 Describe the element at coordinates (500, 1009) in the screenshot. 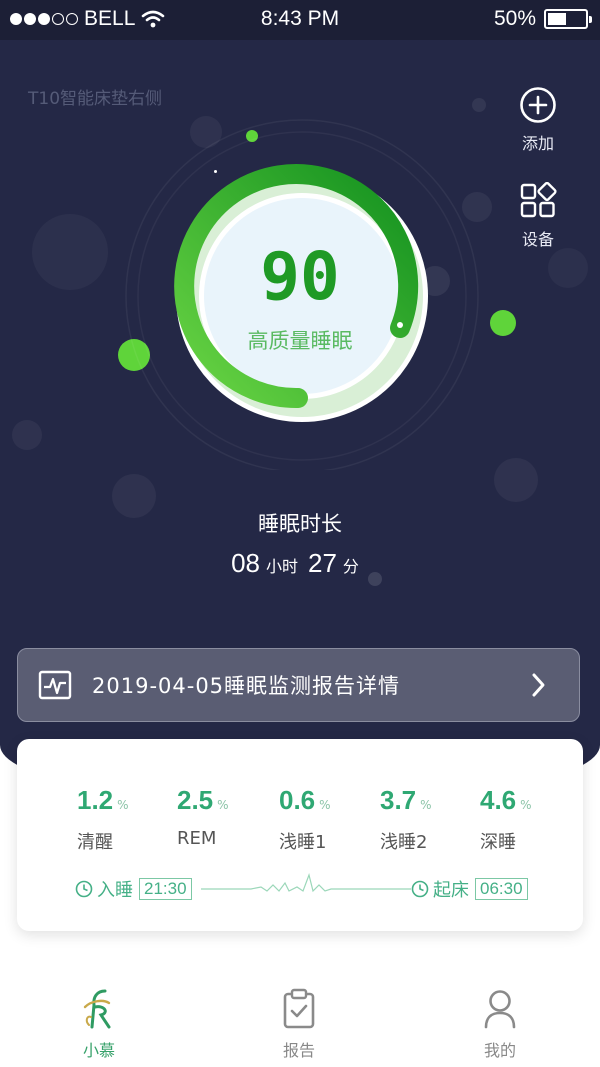

I see `user-icon` at that location.